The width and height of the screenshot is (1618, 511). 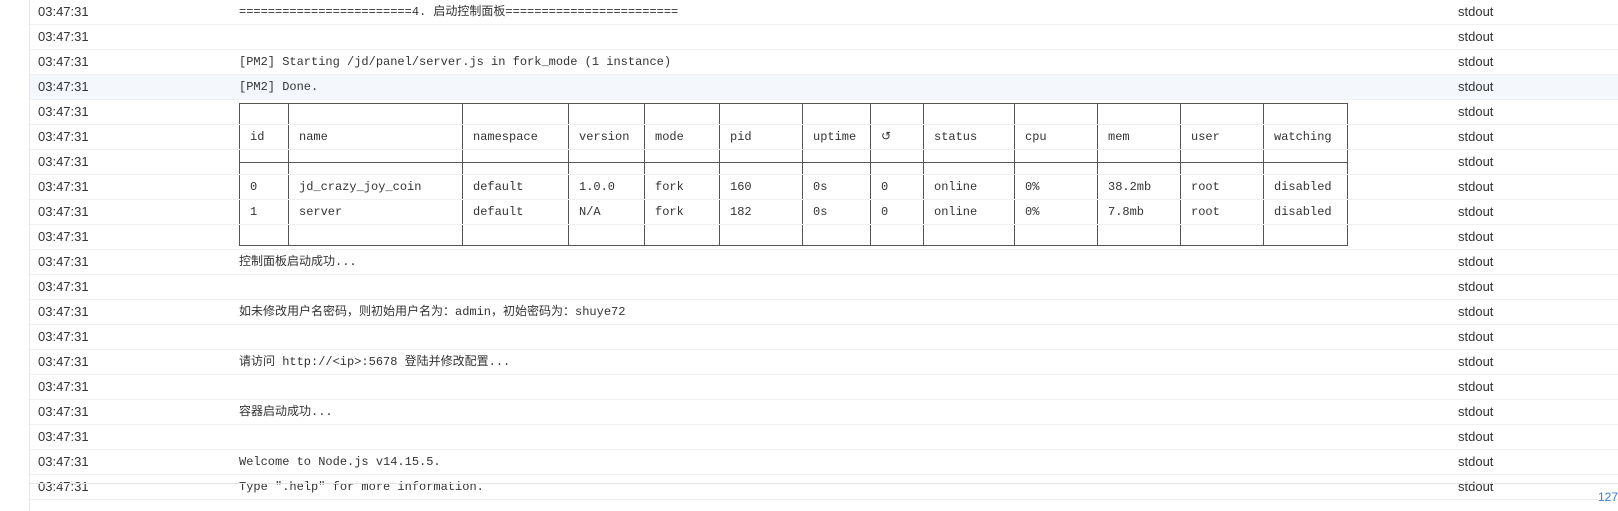 I want to click on table-header-cell: version, so click(x=604, y=137).